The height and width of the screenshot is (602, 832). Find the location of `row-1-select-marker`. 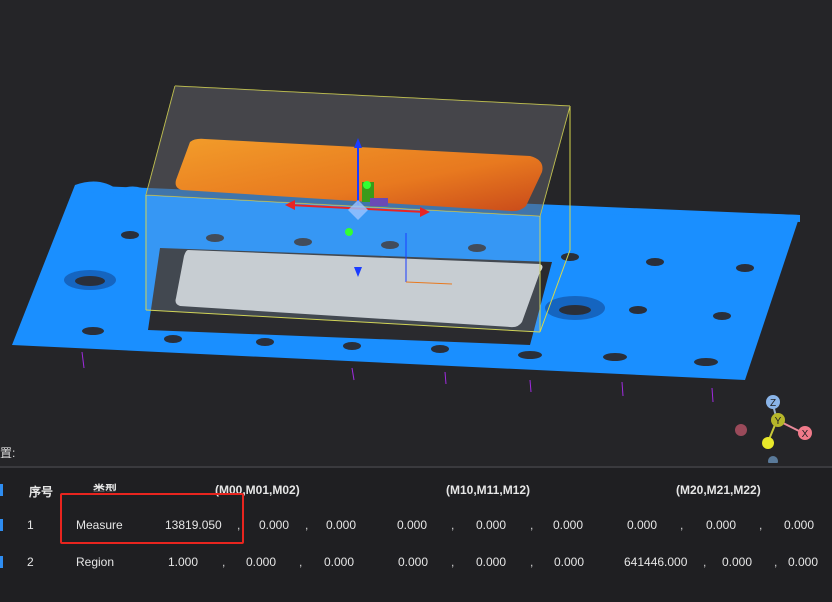

row-1-select-marker is located at coordinates (1, 525).